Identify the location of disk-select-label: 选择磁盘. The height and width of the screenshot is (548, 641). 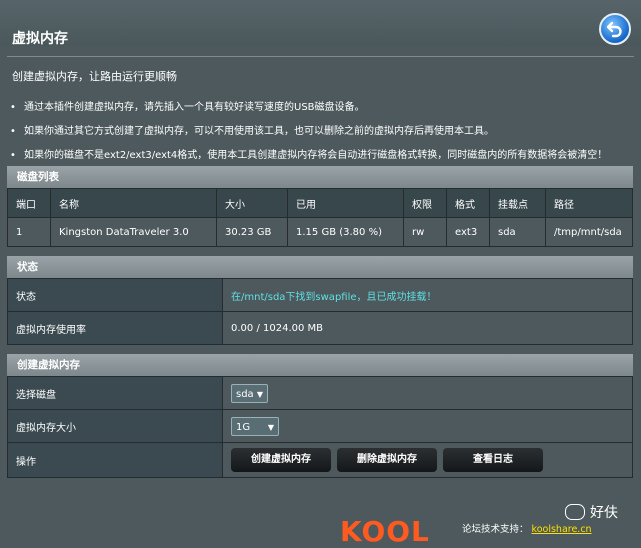
(115, 393).